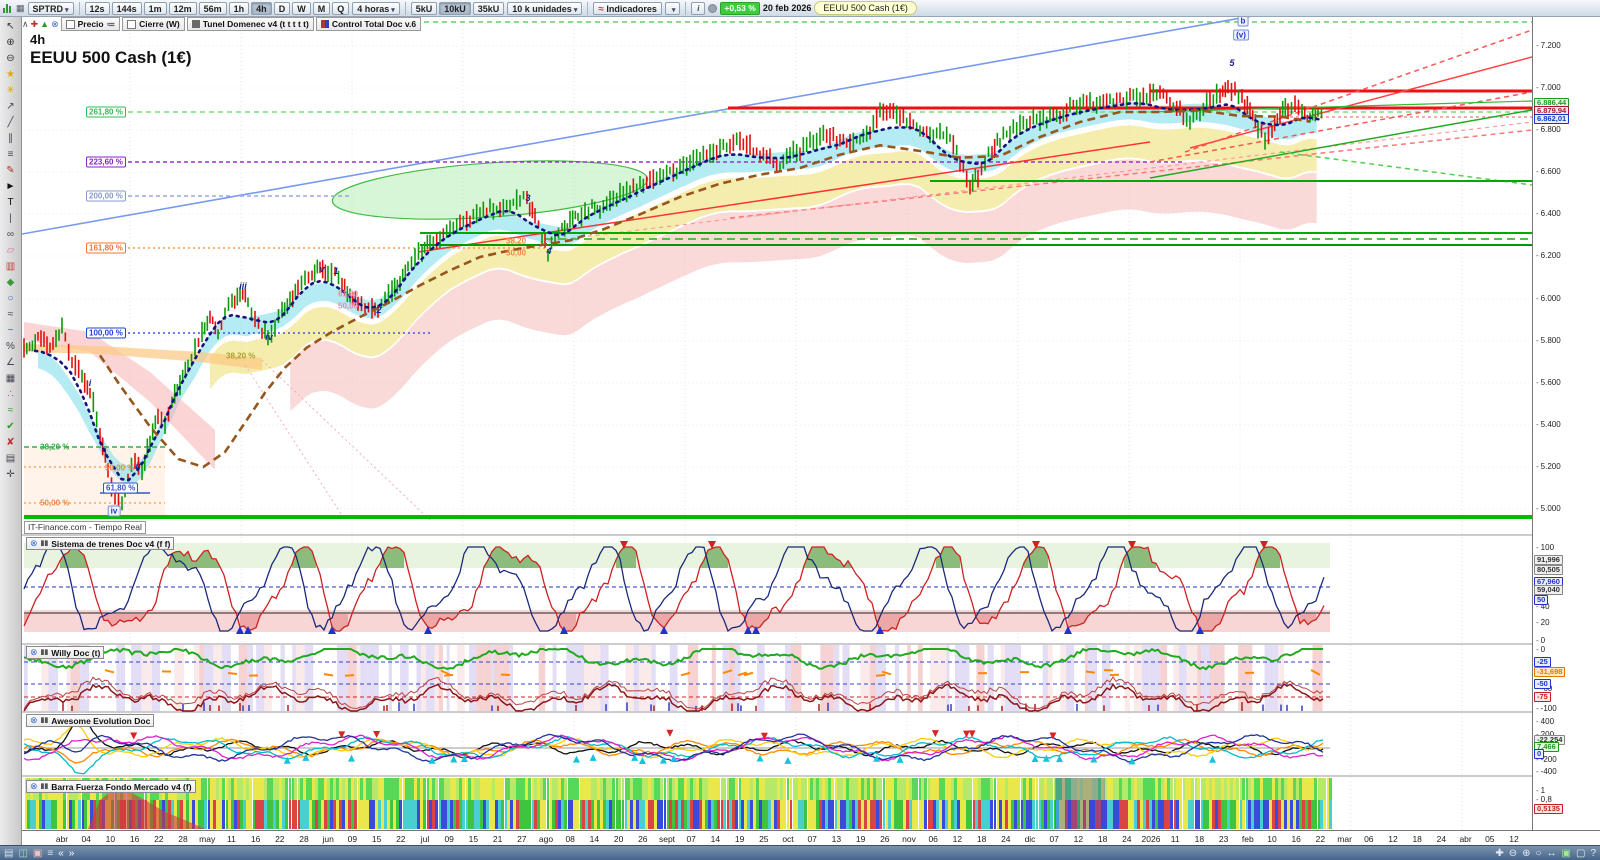 This screenshot has width=1600, height=860. Describe the element at coordinates (368, 24) in the screenshot. I see `layer-tab-3: Control Total Doc v.6` at that location.